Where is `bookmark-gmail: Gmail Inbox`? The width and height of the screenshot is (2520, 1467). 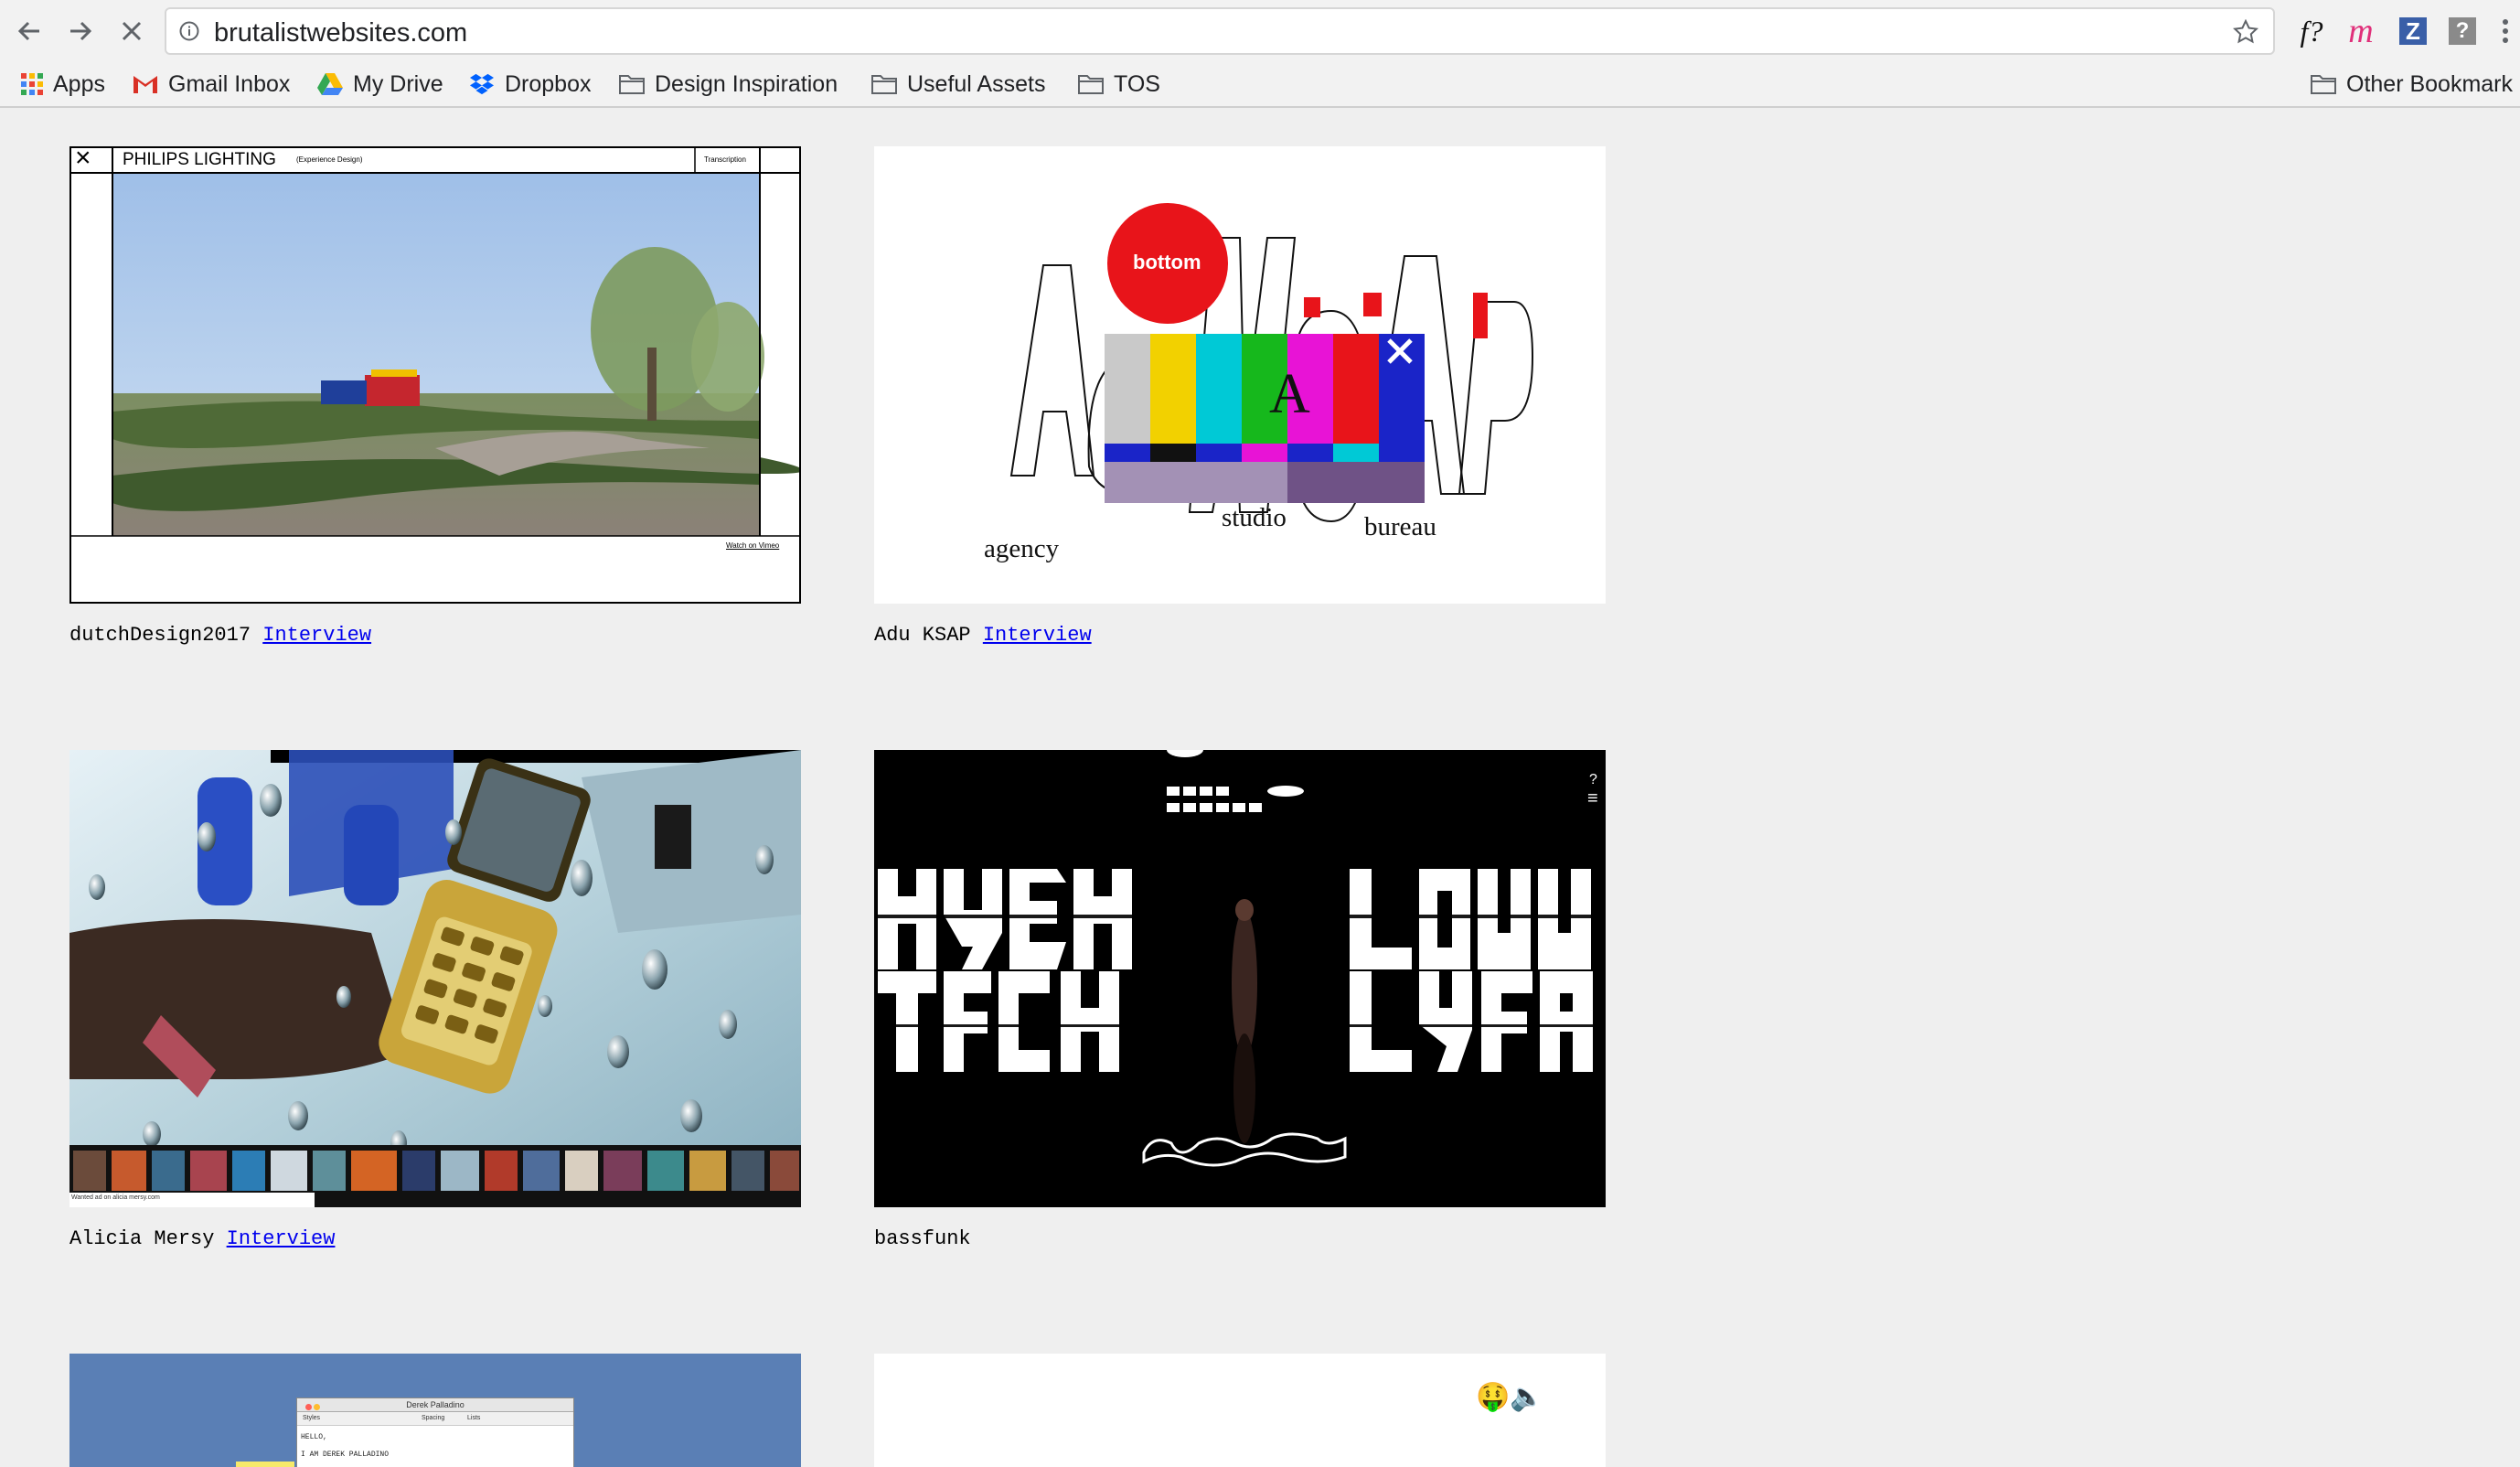
bookmark-gmail: Gmail Inbox is located at coordinates (211, 84).